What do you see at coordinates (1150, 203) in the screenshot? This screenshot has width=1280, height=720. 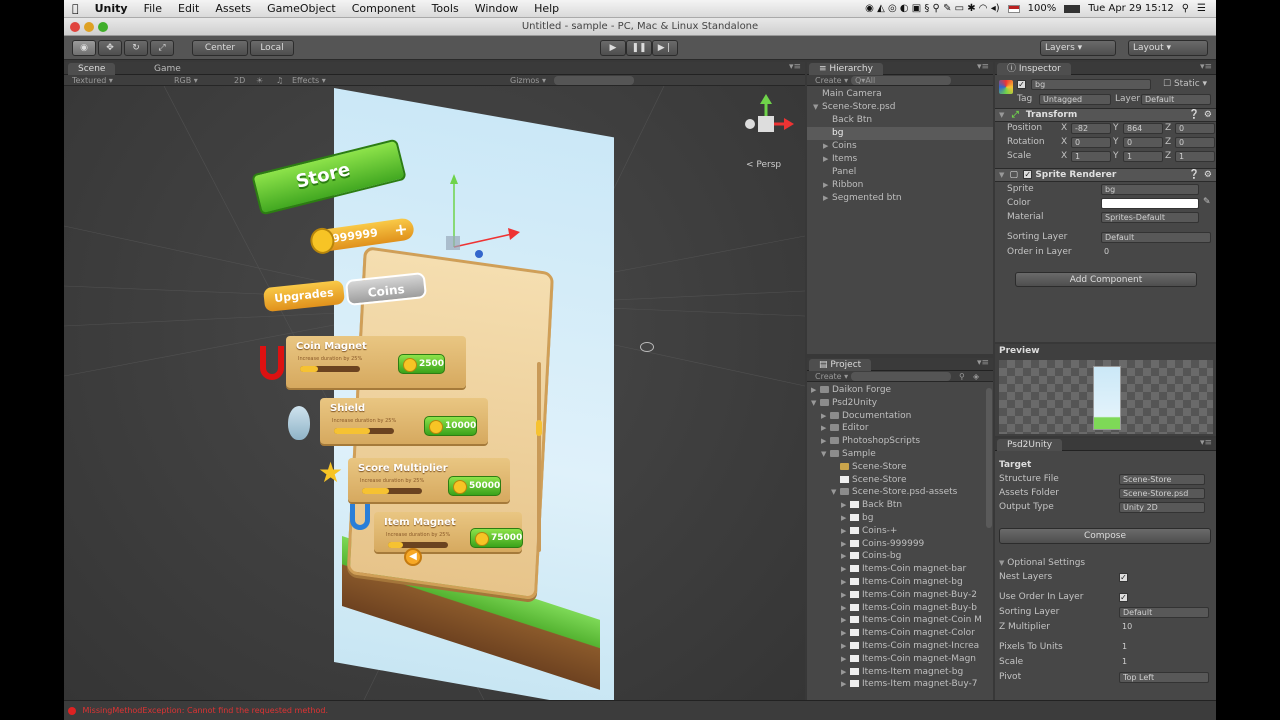 I see `color-swatch` at bounding box center [1150, 203].